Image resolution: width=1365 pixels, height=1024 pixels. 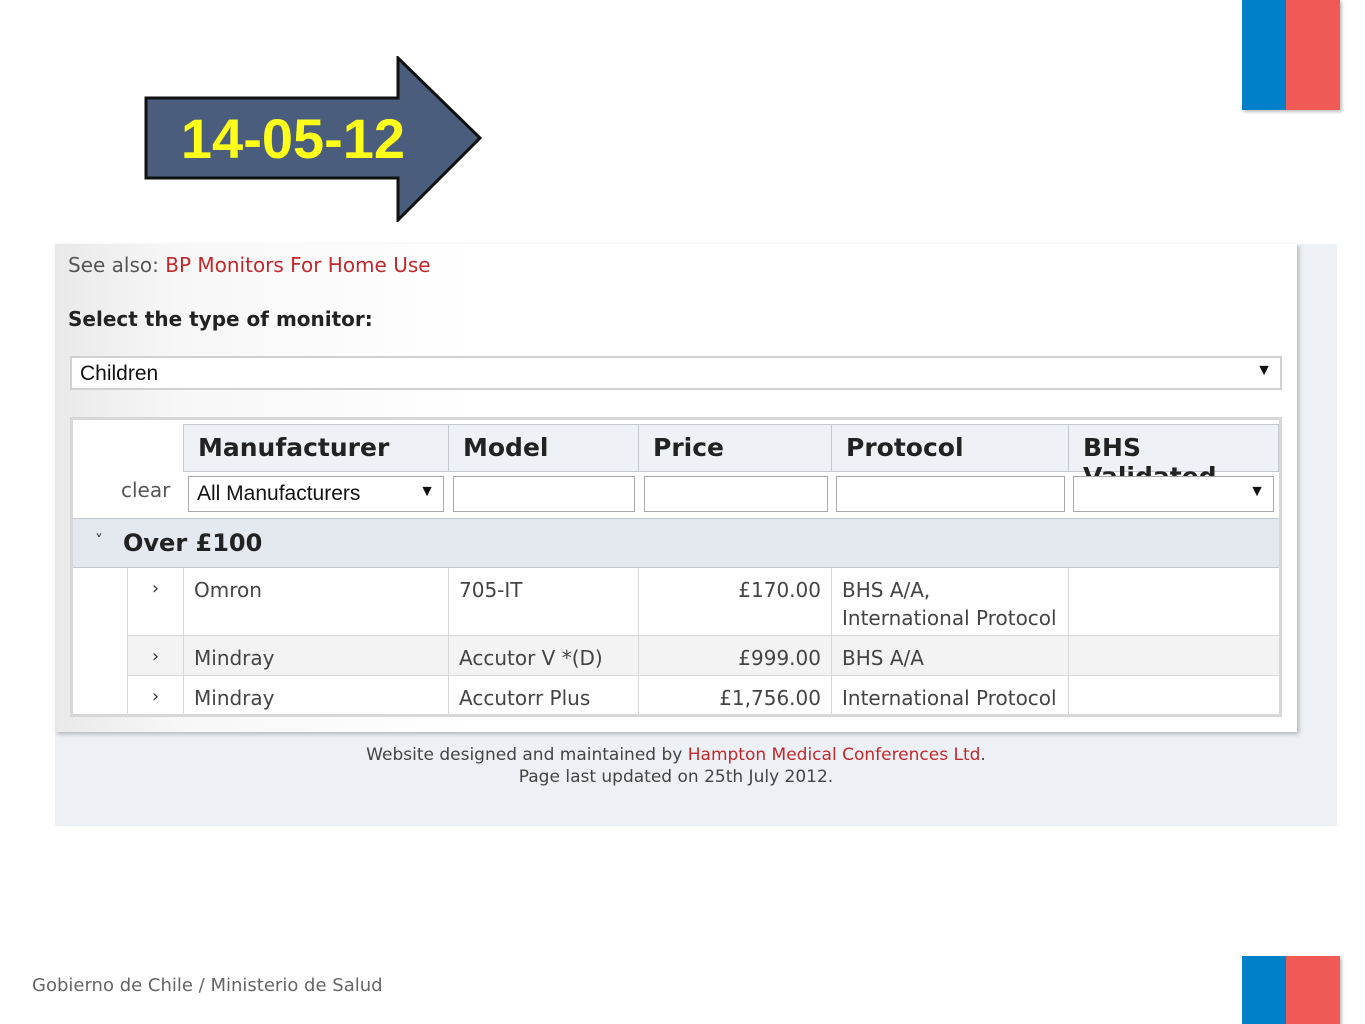 I want to click on header-model: Model, so click(x=543, y=448).